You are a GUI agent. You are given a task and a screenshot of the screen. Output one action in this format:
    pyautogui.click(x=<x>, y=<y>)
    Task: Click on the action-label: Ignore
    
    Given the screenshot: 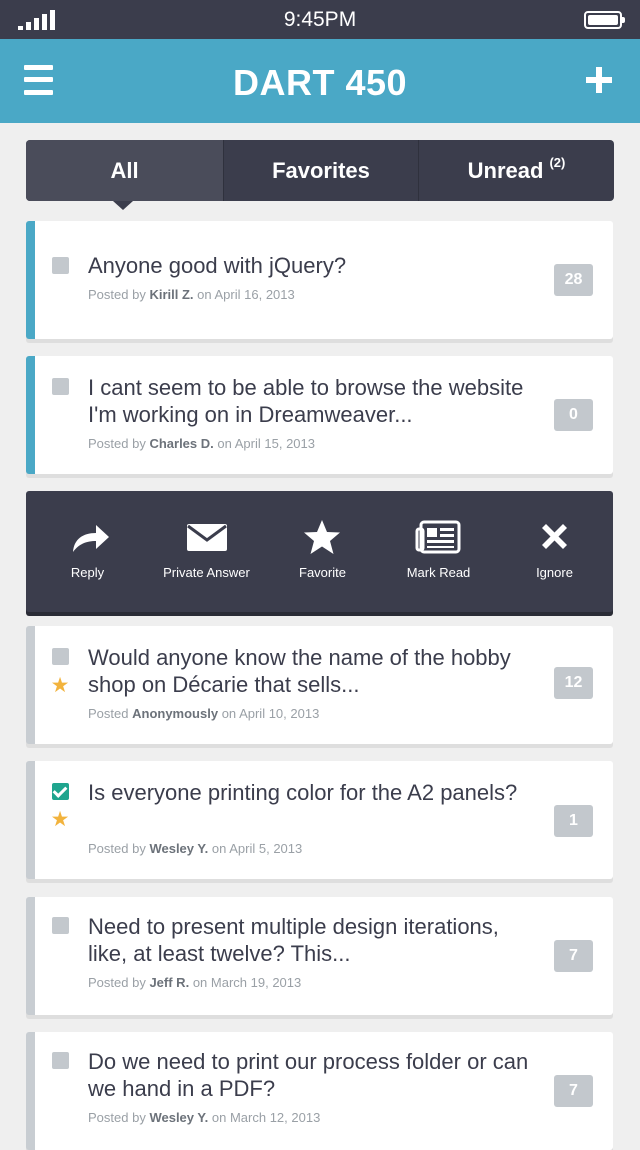 What is the action you would take?
    pyautogui.click(x=554, y=572)
    